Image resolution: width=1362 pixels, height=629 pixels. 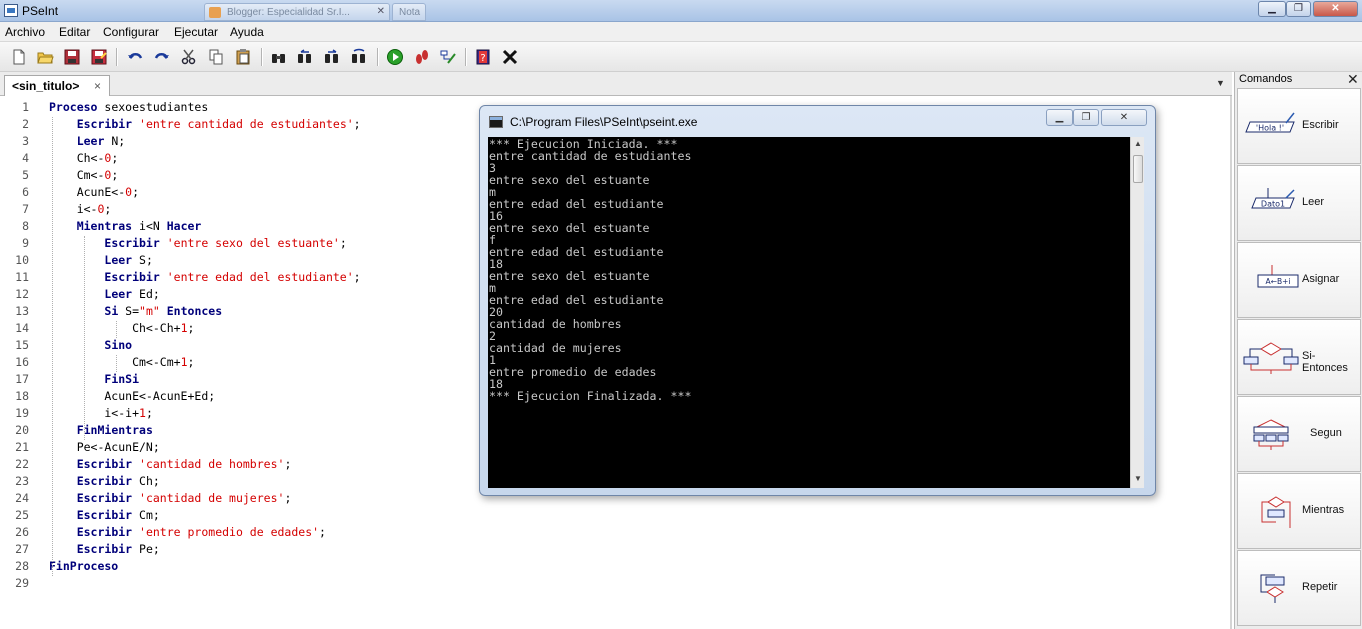 What do you see at coordinates (196, 32) in the screenshot?
I see `menu-ejecutar: Ejecutar` at bounding box center [196, 32].